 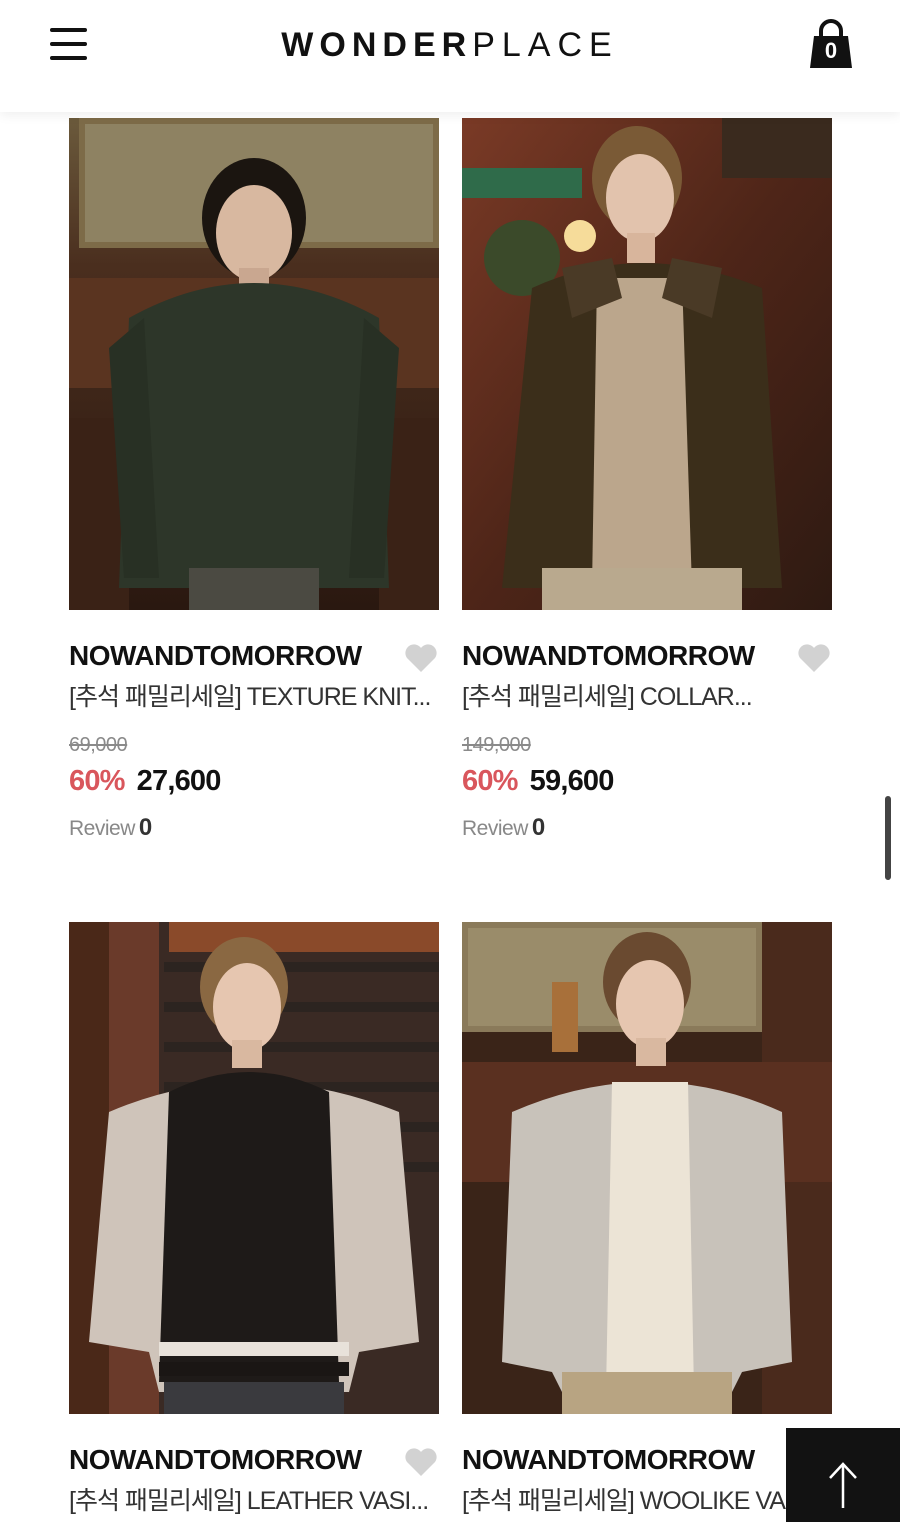 What do you see at coordinates (179, 781) in the screenshot?
I see `sale-price: 27,600` at bounding box center [179, 781].